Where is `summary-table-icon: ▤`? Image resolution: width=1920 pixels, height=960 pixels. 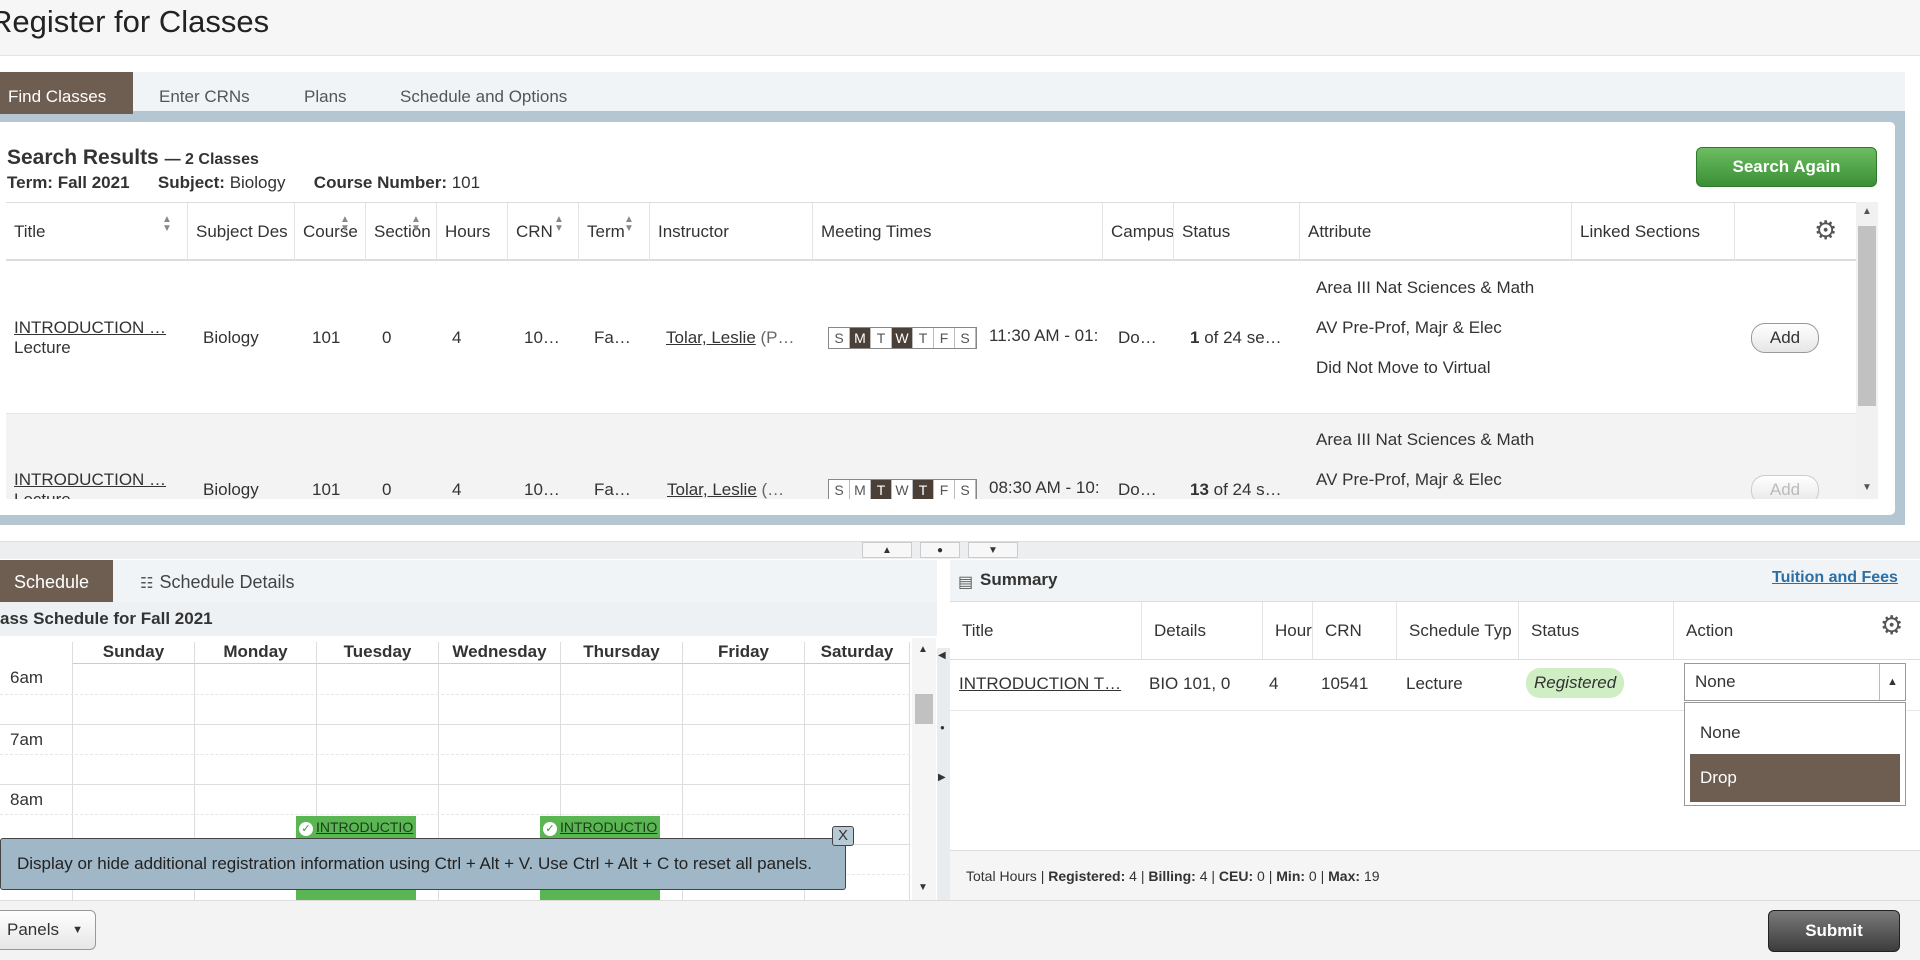 summary-table-icon: ▤ is located at coordinates (966, 582).